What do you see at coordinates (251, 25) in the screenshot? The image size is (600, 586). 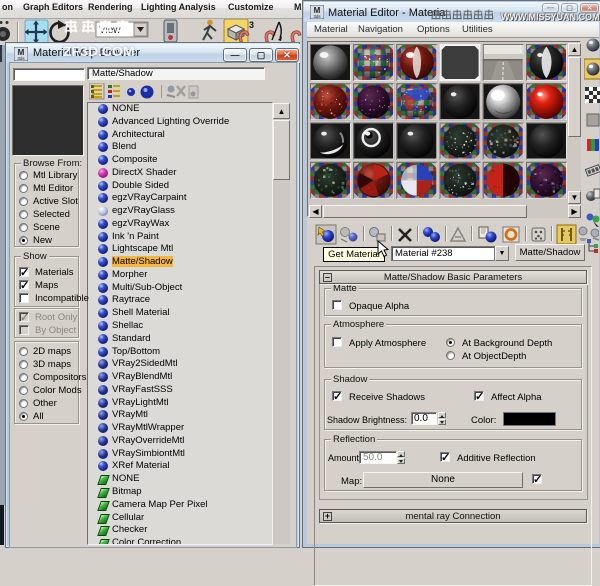 I see `svg-text: 3` at bounding box center [251, 25].